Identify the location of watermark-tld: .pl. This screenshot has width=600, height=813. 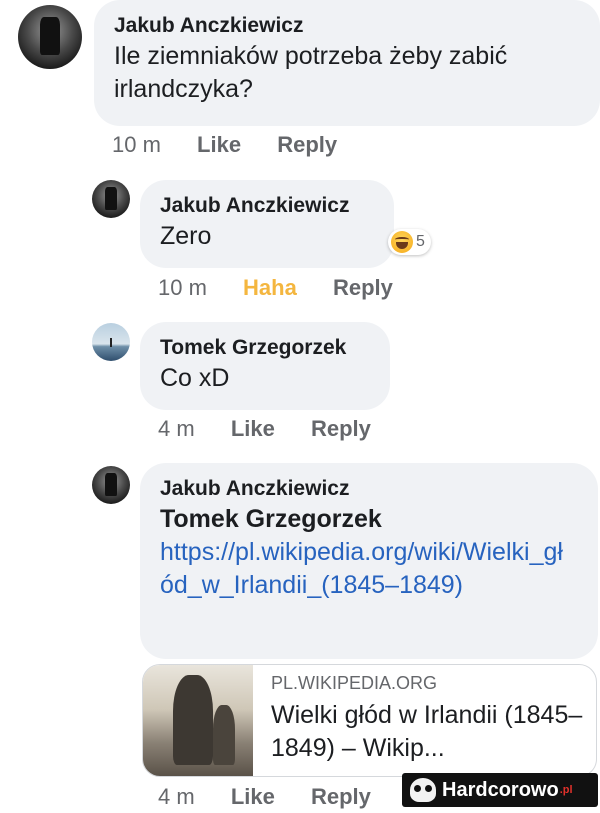
(566, 790).